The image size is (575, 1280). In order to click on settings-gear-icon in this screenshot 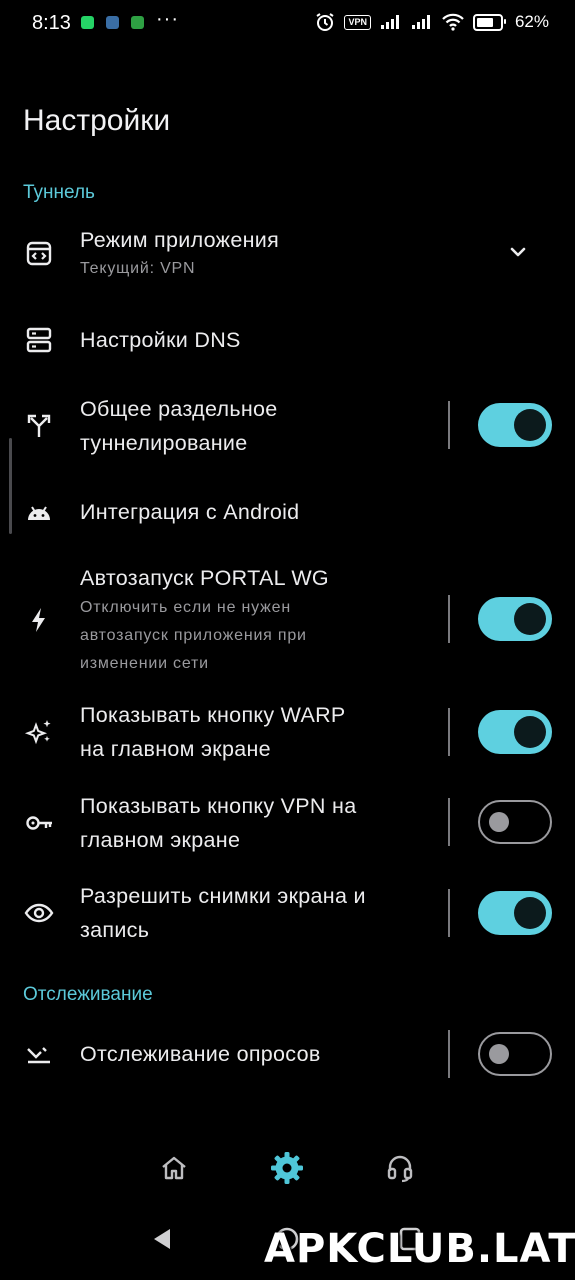, I will do `click(287, 1168)`.